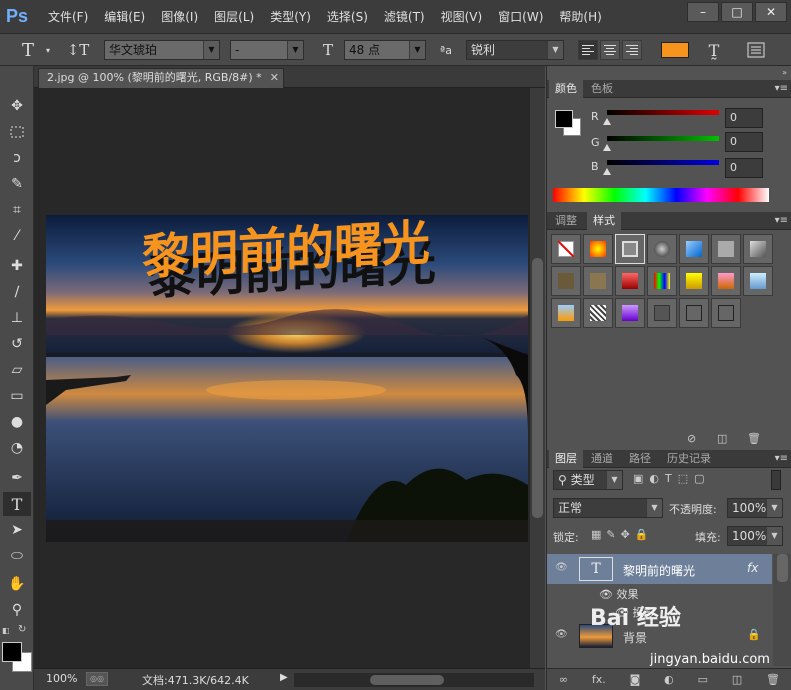 This screenshot has width=791, height=690. Describe the element at coordinates (22, 629) in the screenshot. I see `swap-colors-icon: ↻` at that location.